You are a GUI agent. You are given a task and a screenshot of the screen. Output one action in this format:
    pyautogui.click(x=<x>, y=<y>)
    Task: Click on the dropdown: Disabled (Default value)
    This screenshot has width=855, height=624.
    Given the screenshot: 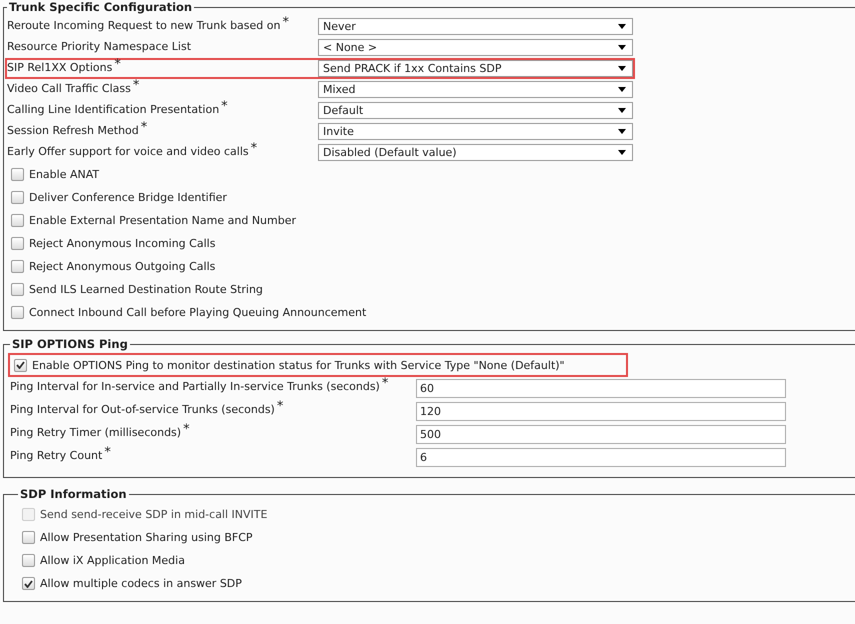 What is the action you would take?
    pyautogui.click(x=475, y=152)
    